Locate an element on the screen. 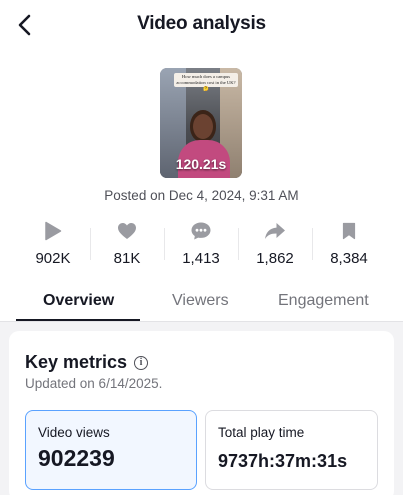 This screenshot has height=495, width=403. stat-likes: 81K is located at coordinates (127, 243).